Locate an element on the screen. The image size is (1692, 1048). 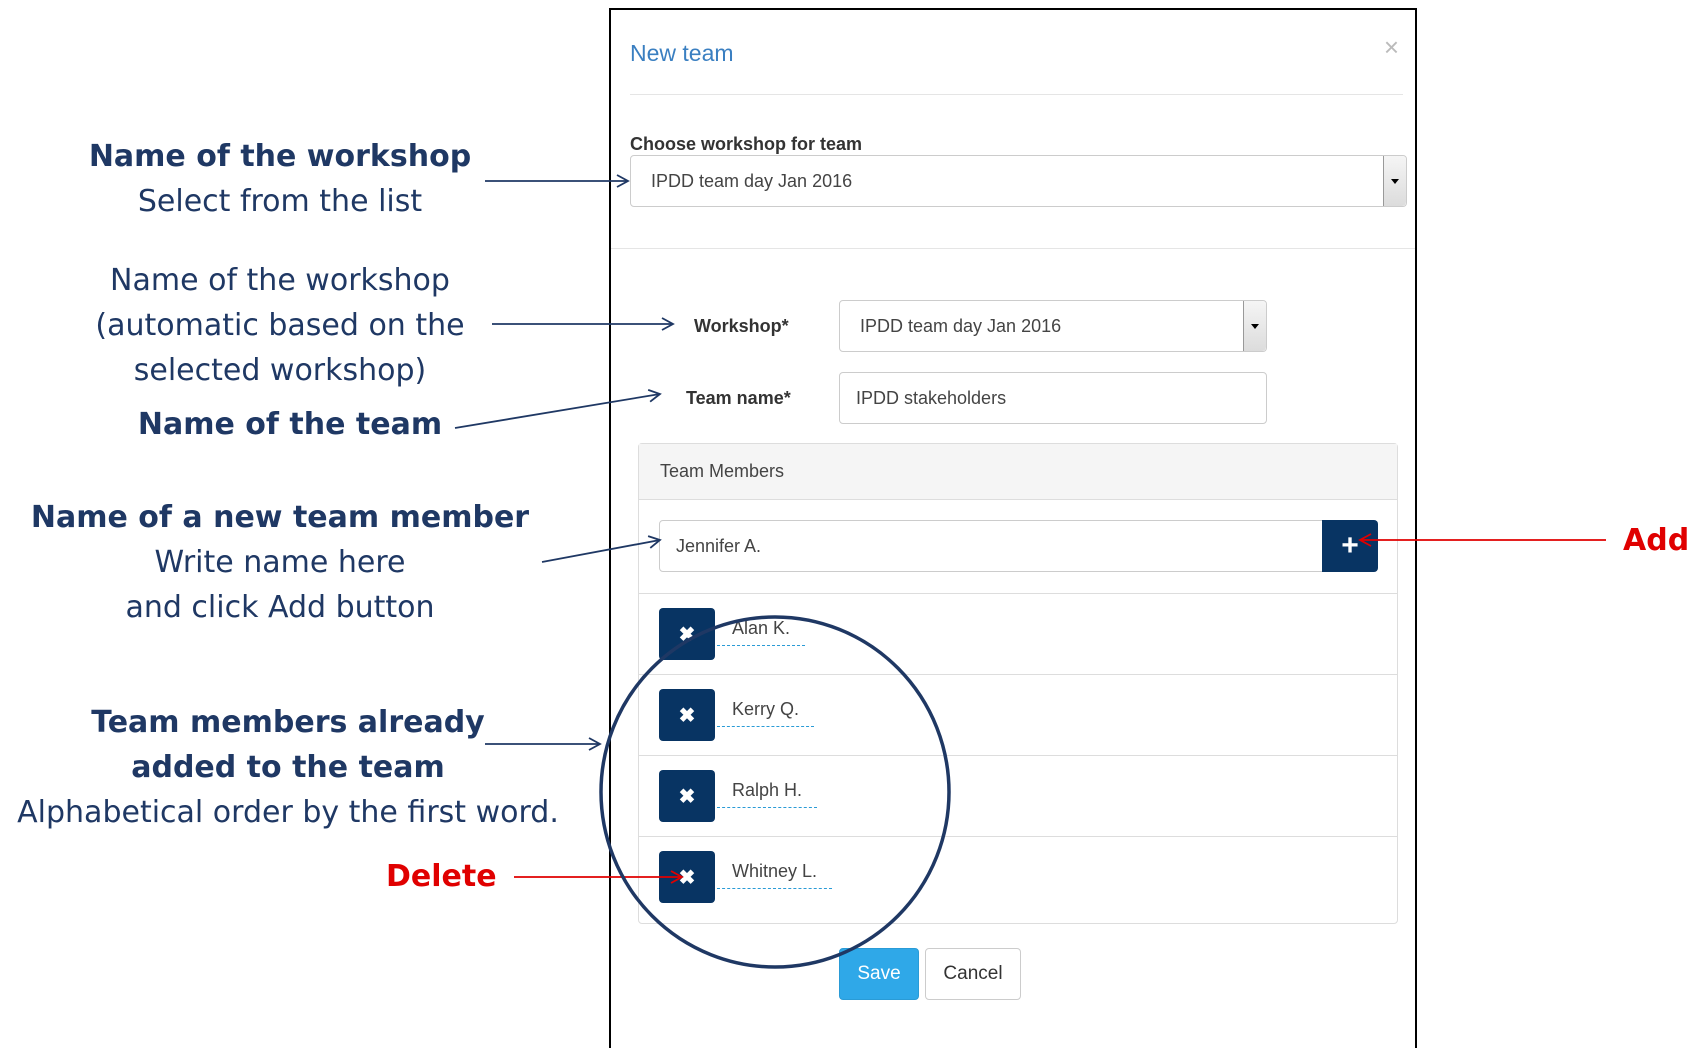
annotation-add: Add is located at coordinates (1656, 540).